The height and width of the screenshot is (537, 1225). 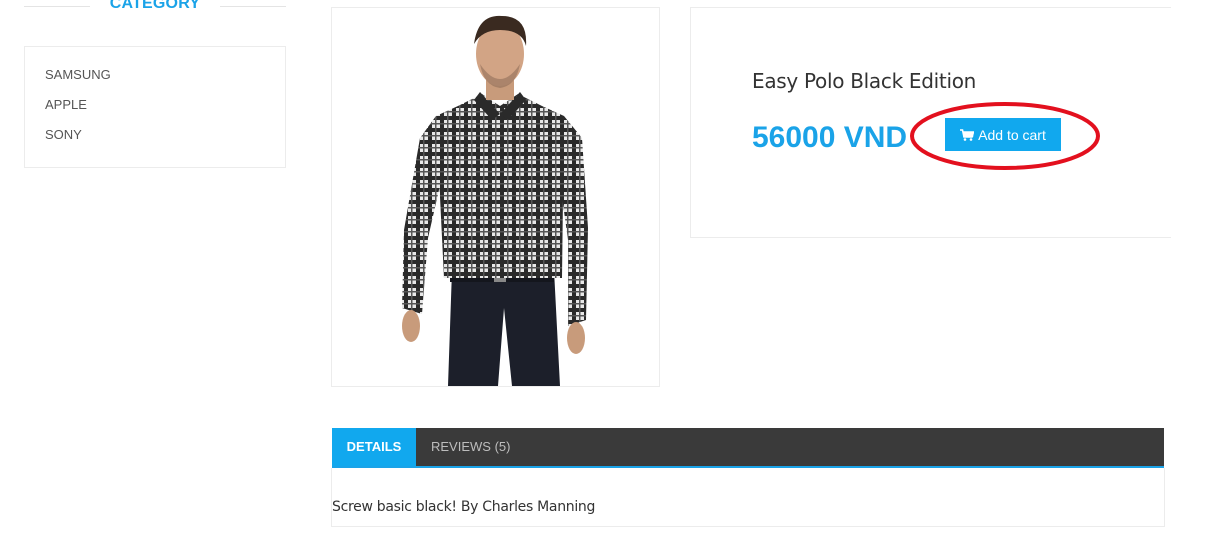 I want to click on category-item-apple: APPLE, so click(x=66, y=104).